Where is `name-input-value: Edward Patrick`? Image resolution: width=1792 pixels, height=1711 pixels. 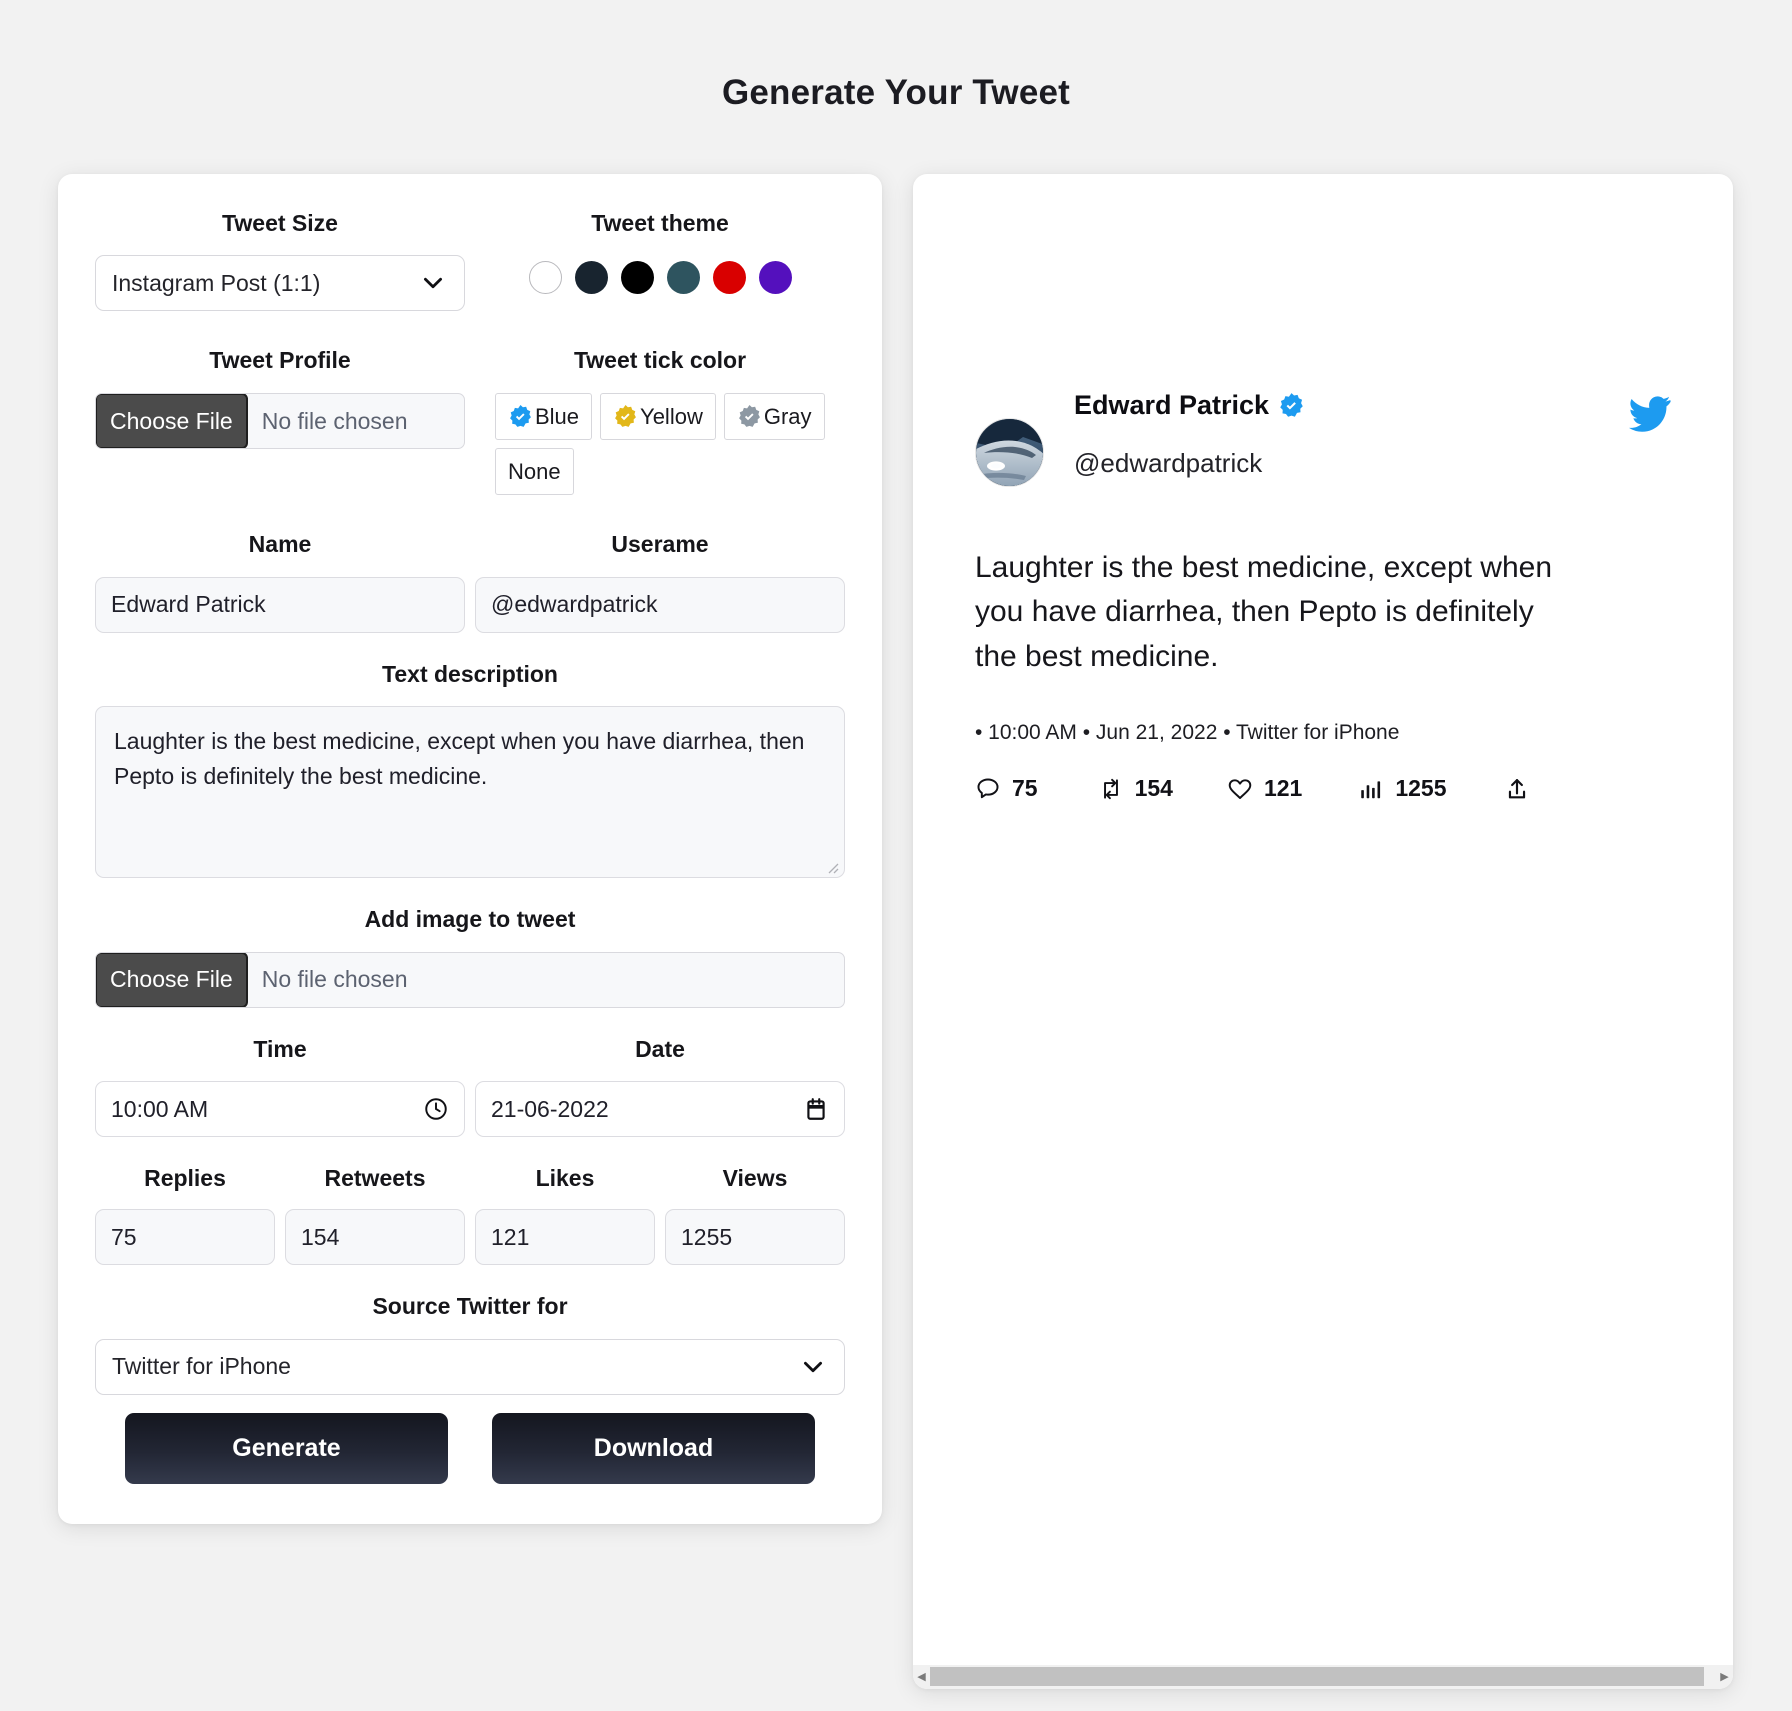 name-input-value: Edward Patrick is located at coordinates (188, 604).